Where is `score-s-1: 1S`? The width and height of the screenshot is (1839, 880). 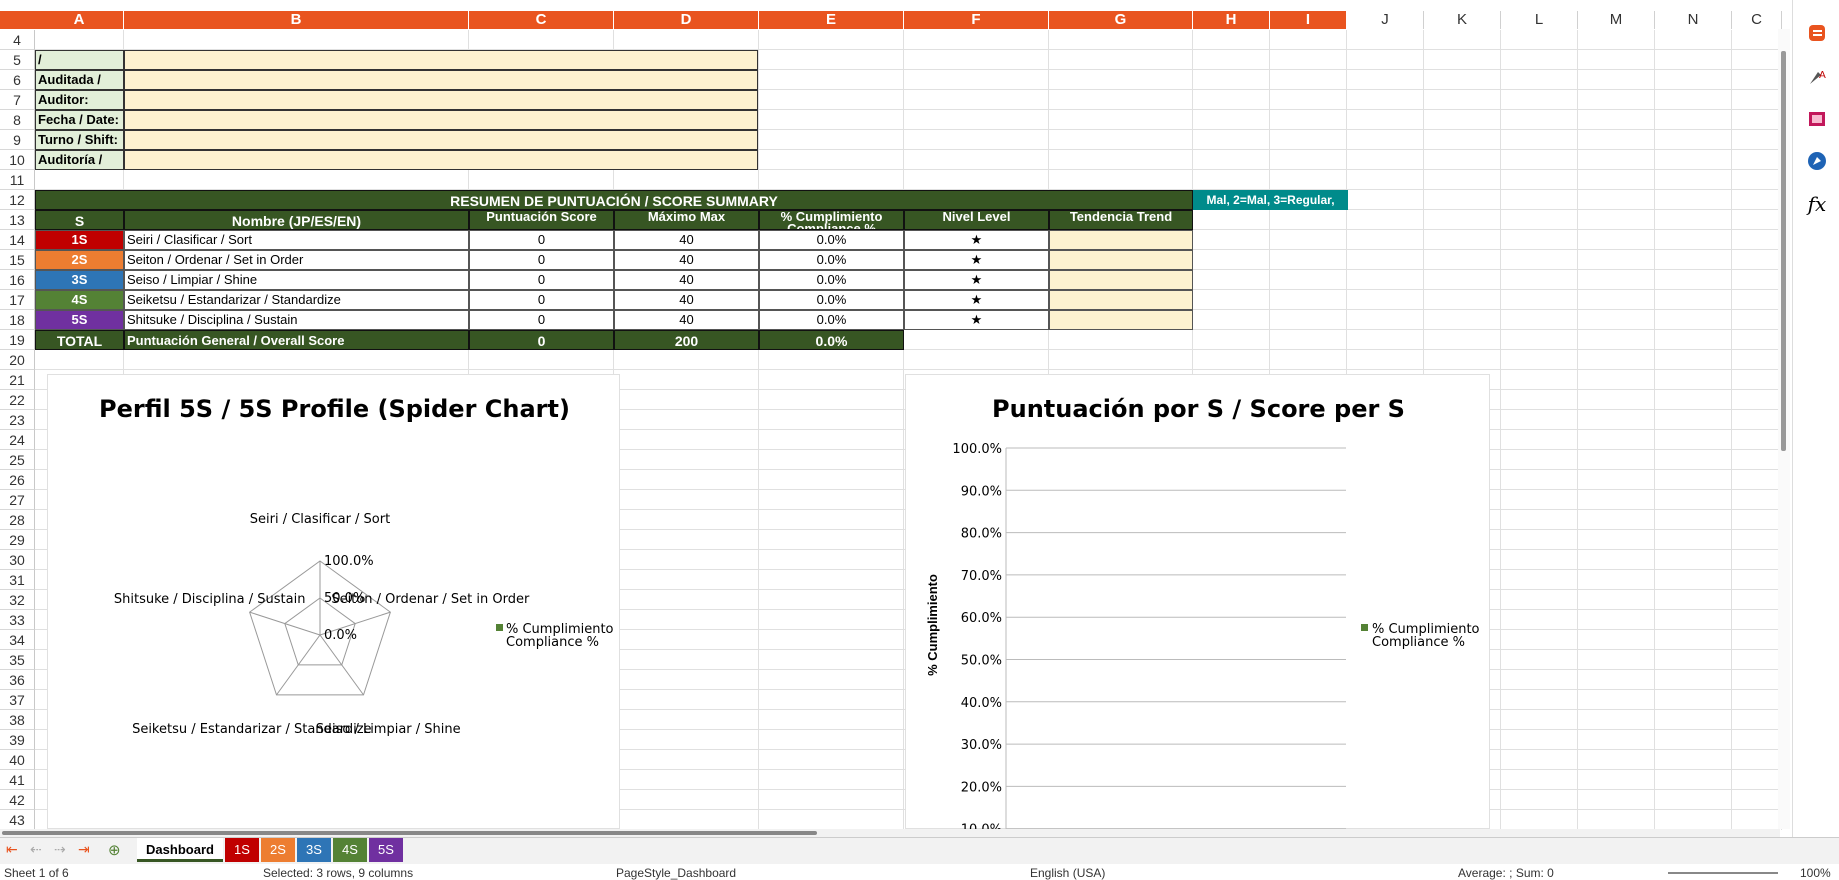
score-s-1: 1S is located at coordinates (79, 240).